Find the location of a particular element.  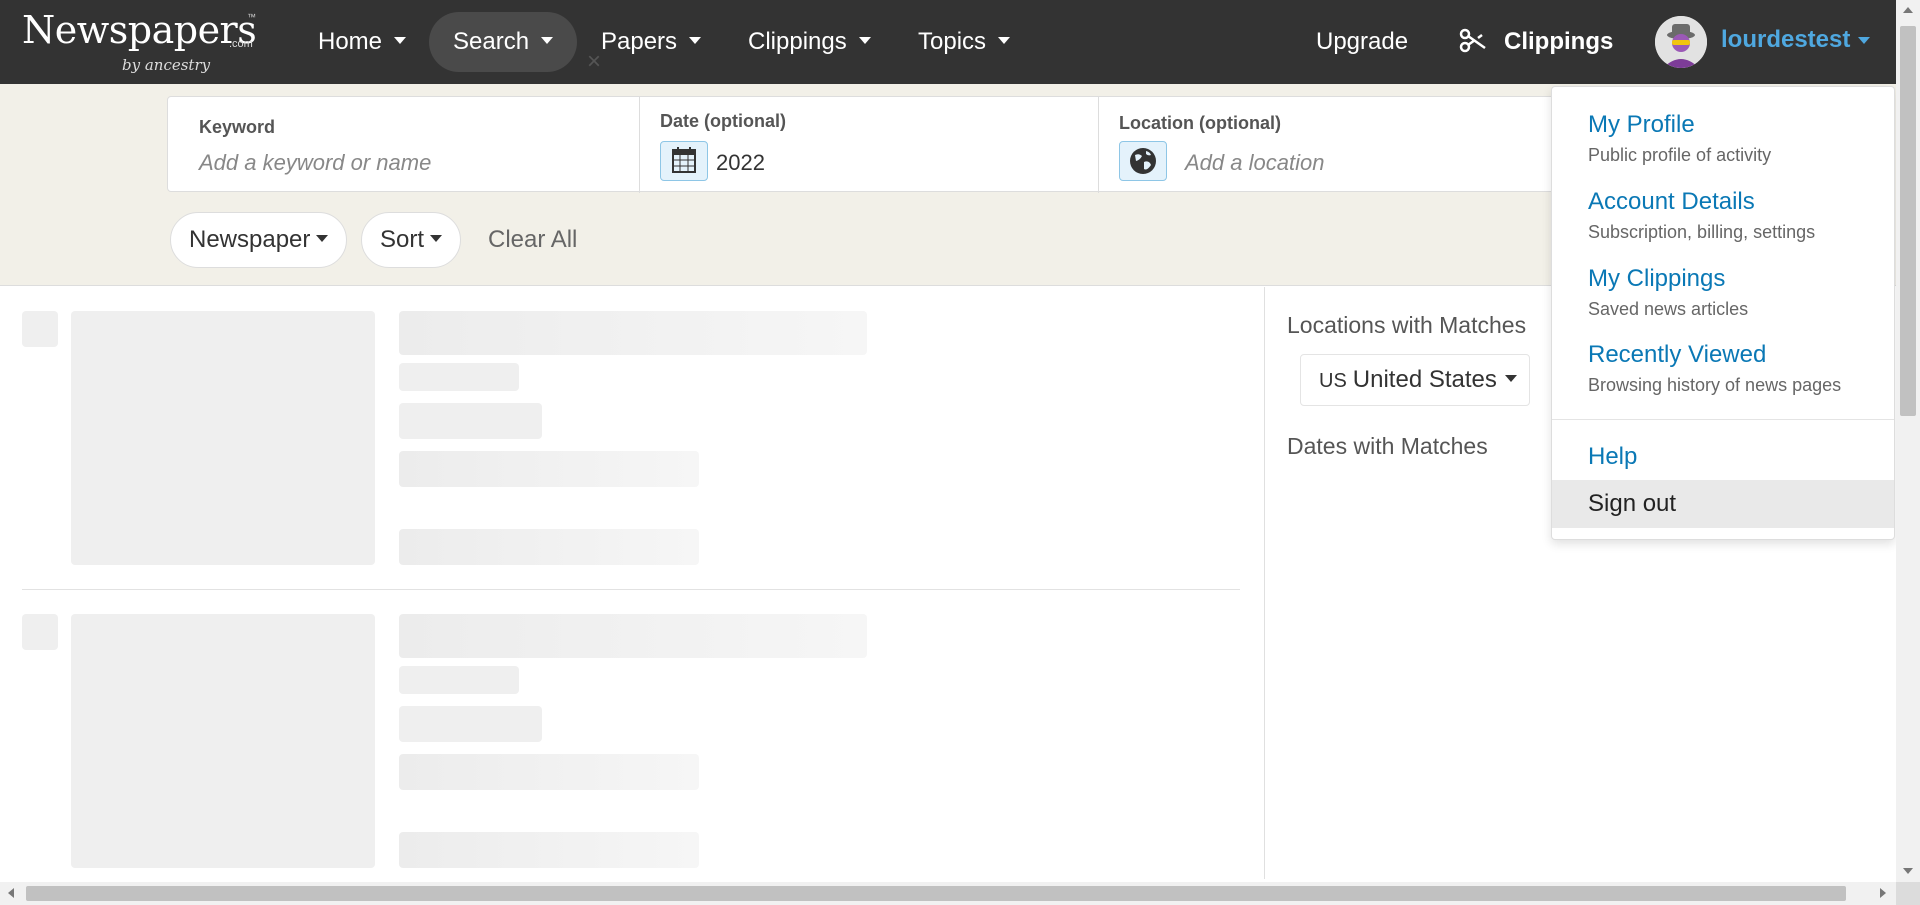

nav-topics-label: Topics is located at coordinates (952, 41).